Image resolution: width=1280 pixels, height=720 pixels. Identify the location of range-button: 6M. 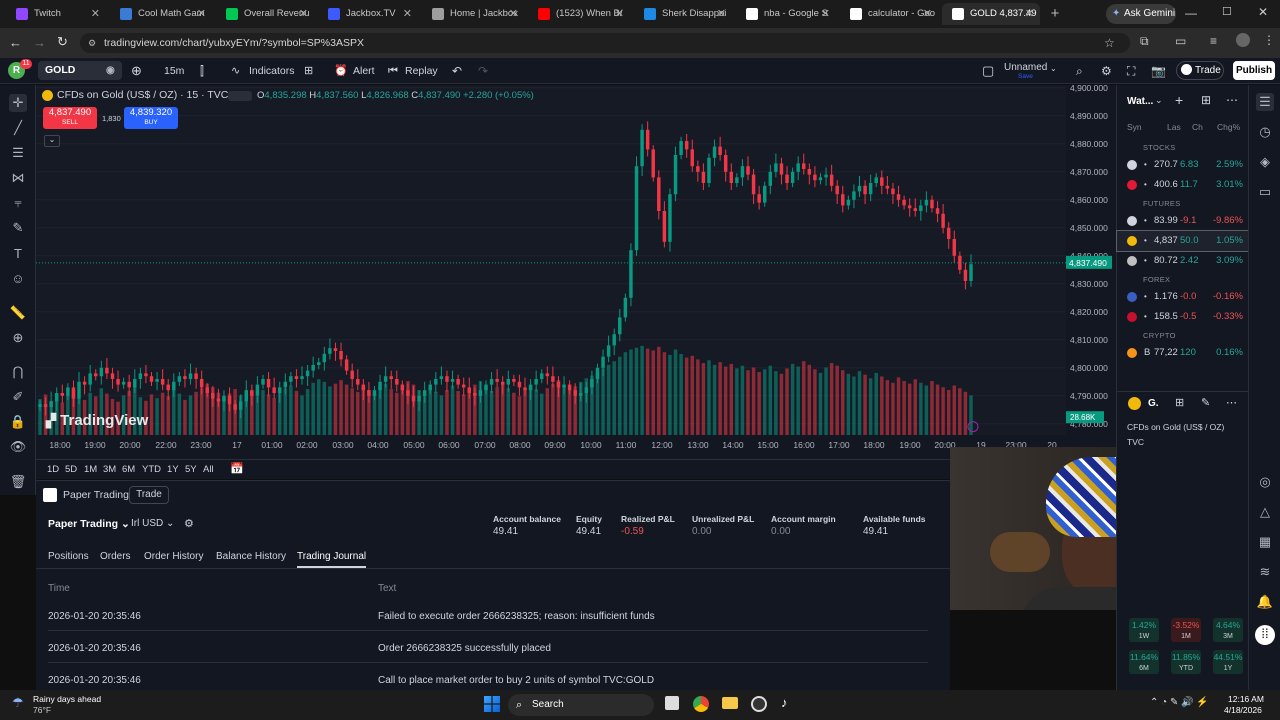
(128, 469).